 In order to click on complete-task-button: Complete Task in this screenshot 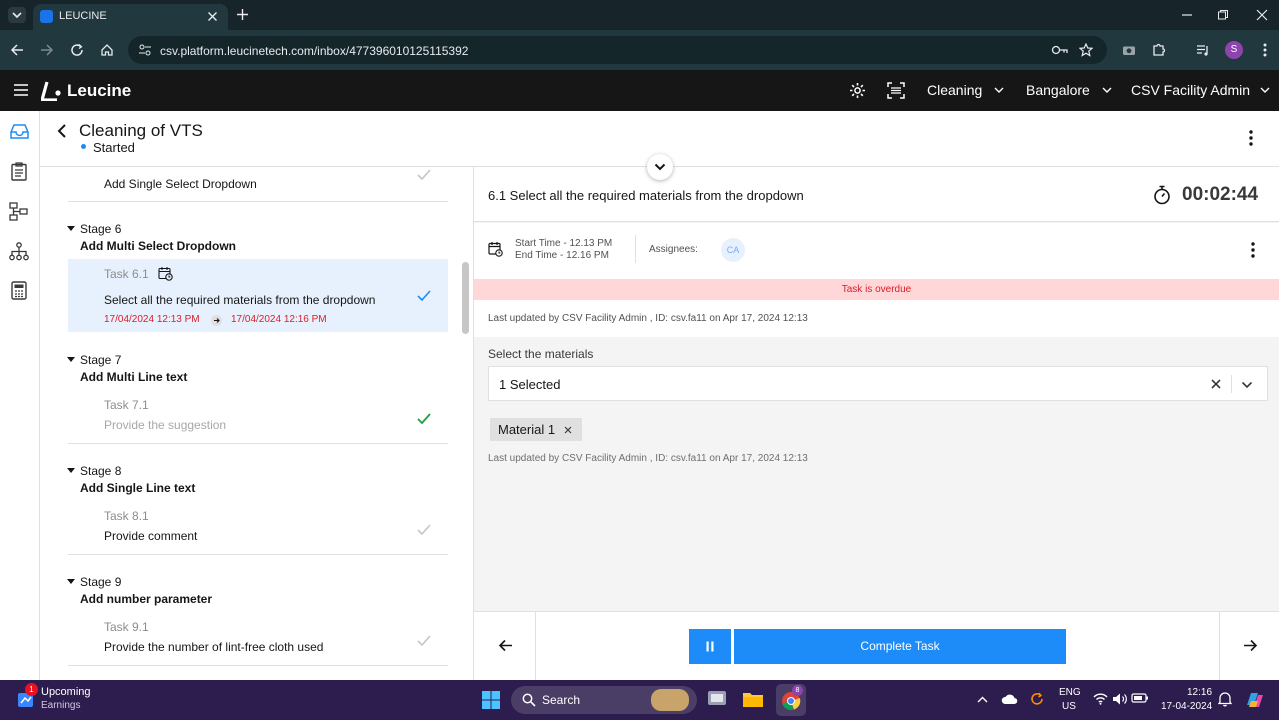, I will do `click(900, 646)`.